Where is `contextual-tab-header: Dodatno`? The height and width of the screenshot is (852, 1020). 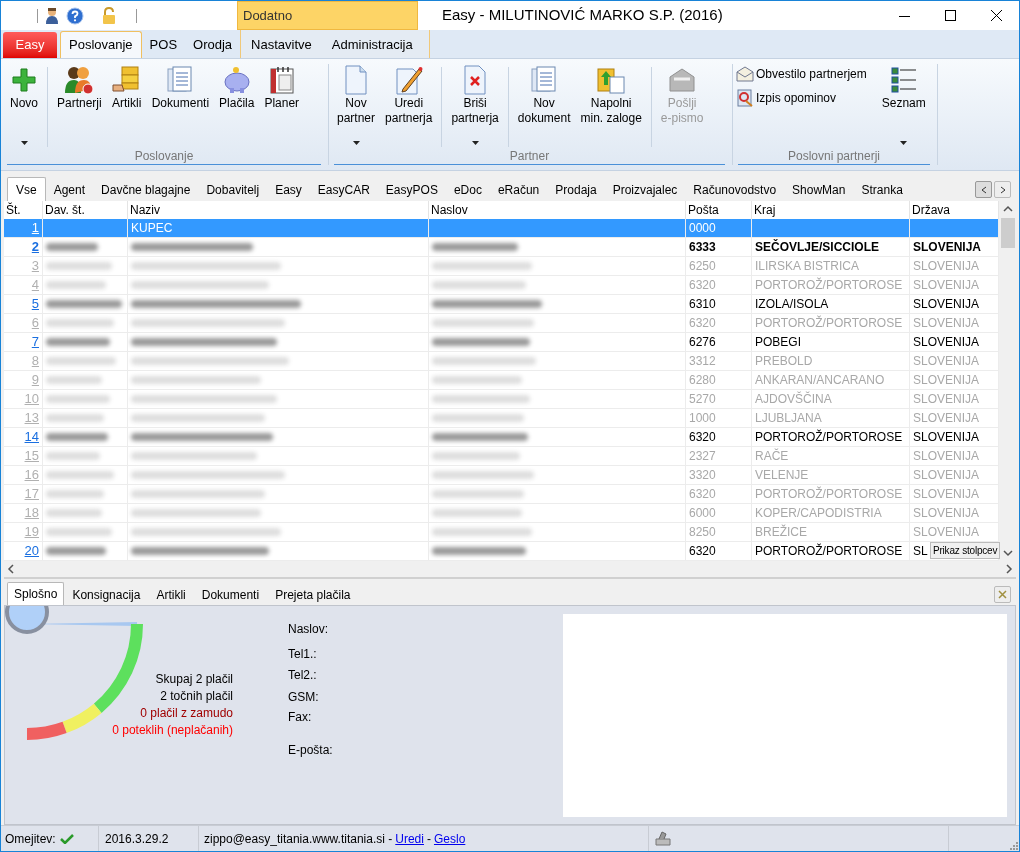 contextual-tab-header: Dodatno is located at coordinates (327, 15).